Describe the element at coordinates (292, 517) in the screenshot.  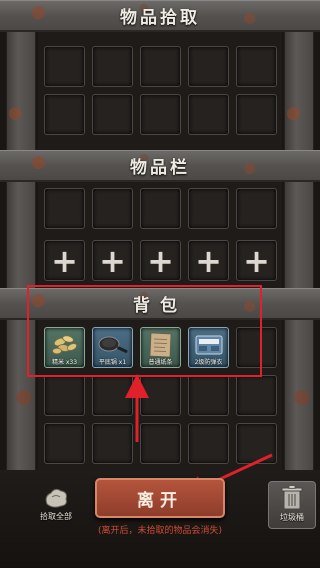
I see `trash-label: 垃圾桶` at that location.